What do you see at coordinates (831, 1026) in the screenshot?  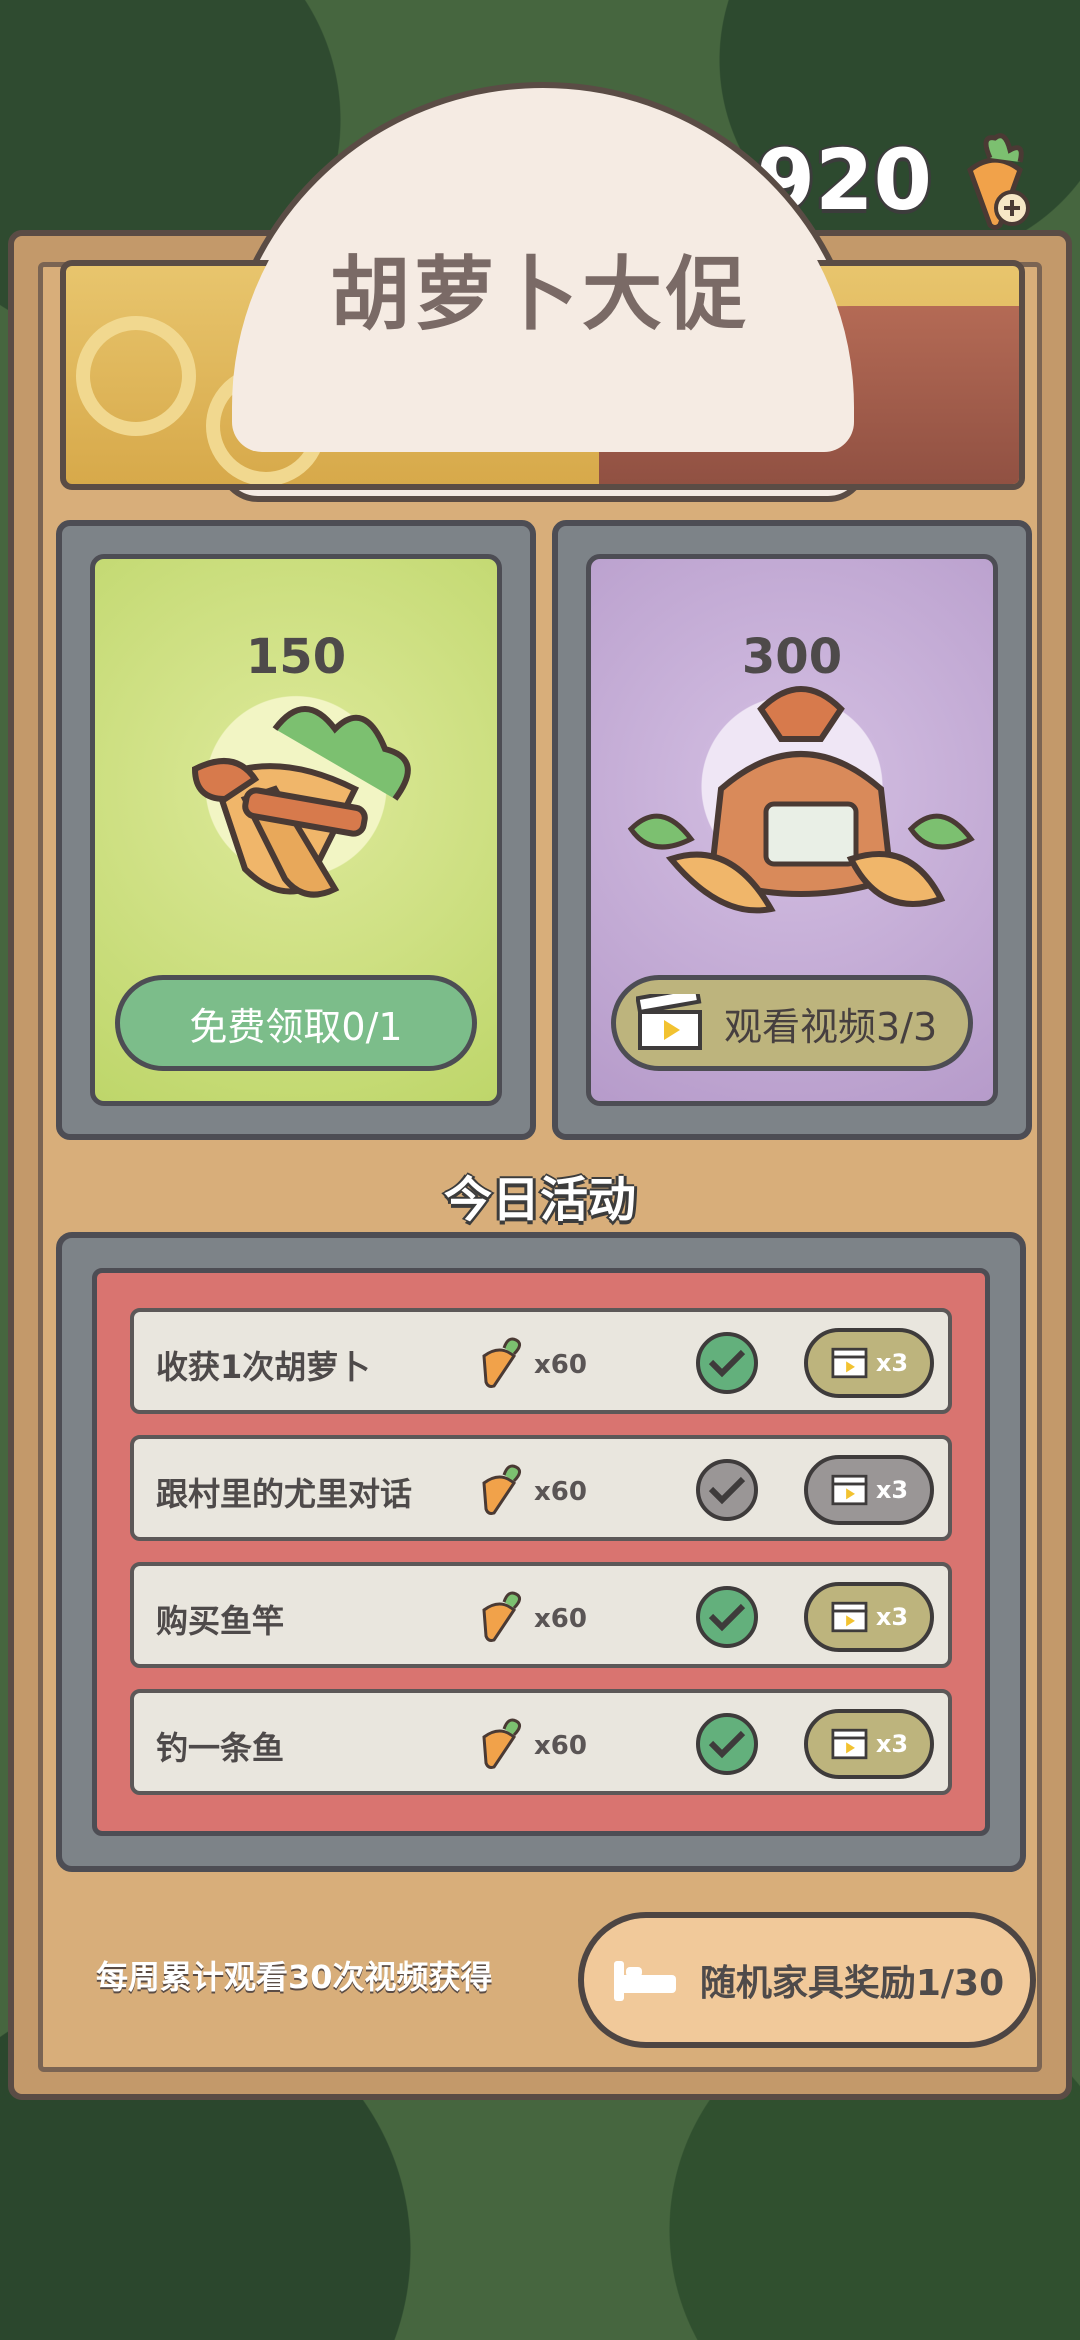 I see `watch-video-label: 观看视频3/3` at bounding box center [831, 1026].